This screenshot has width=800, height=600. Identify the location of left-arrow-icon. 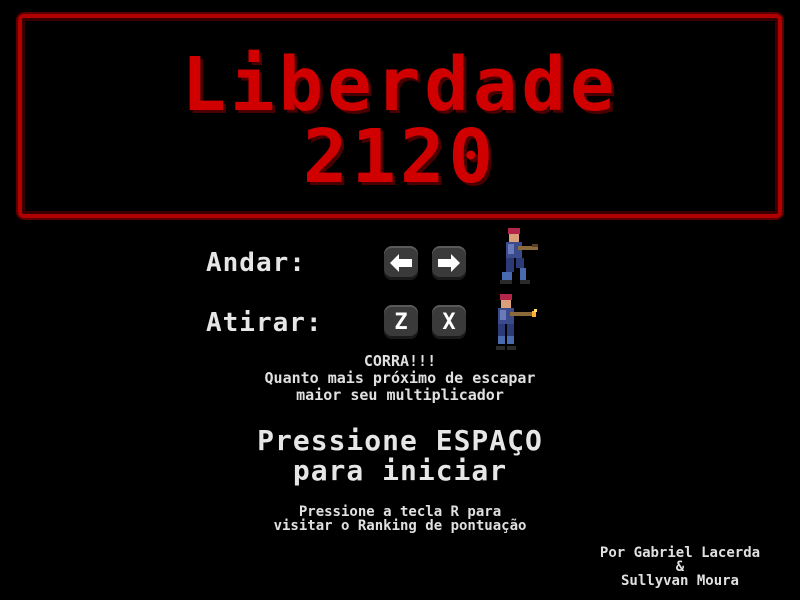
(401, 263).